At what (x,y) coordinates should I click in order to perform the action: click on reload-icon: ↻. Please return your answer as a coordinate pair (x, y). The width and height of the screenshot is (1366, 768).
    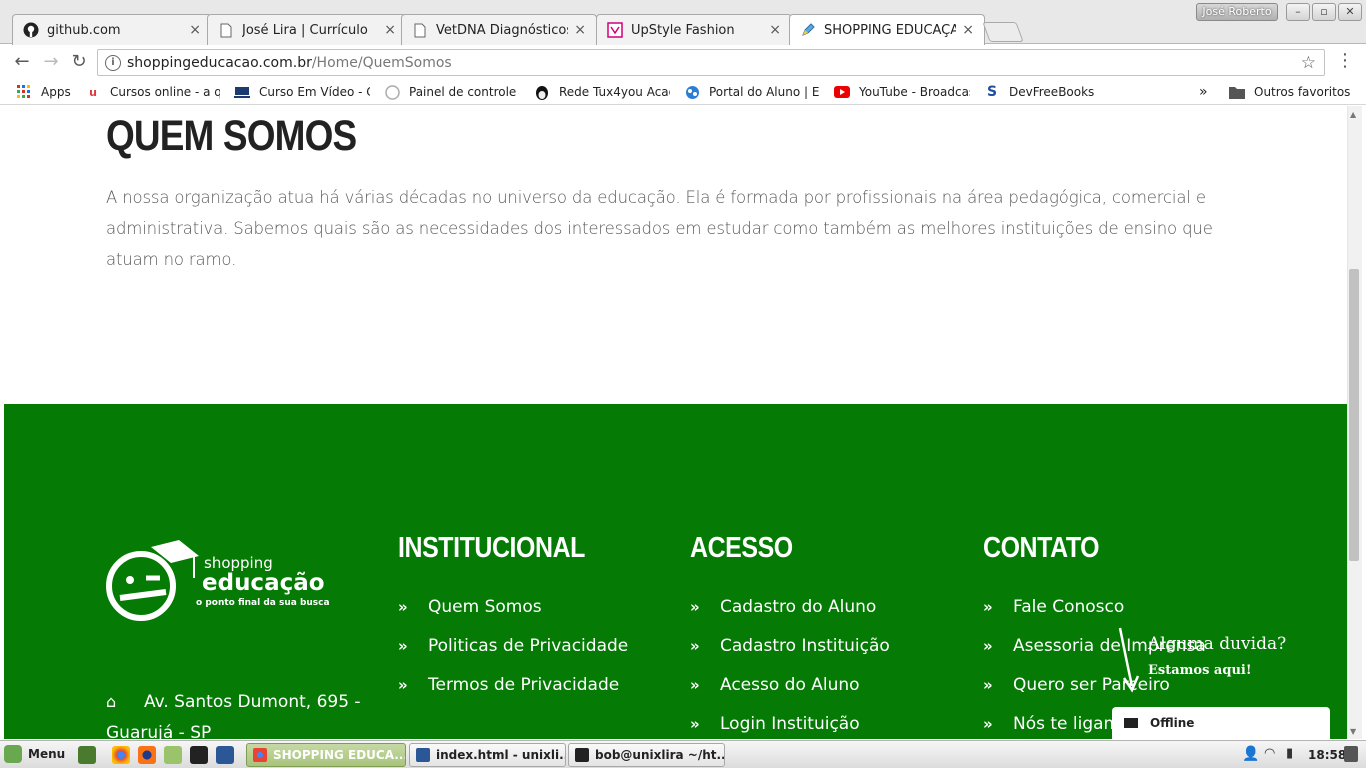
    Looking at the image, I should click on (79, 62).